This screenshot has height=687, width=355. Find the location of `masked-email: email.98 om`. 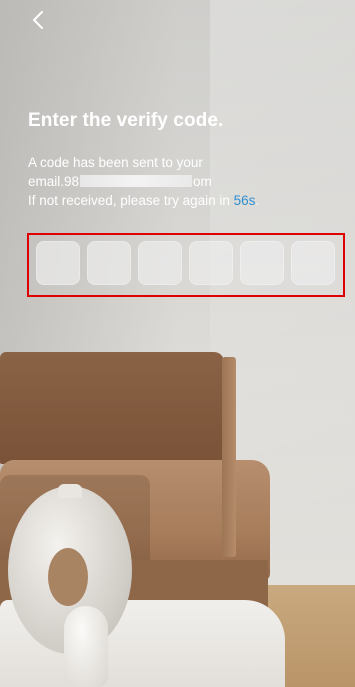

masked-email: email.98 om is located at coordinates (178, 181).